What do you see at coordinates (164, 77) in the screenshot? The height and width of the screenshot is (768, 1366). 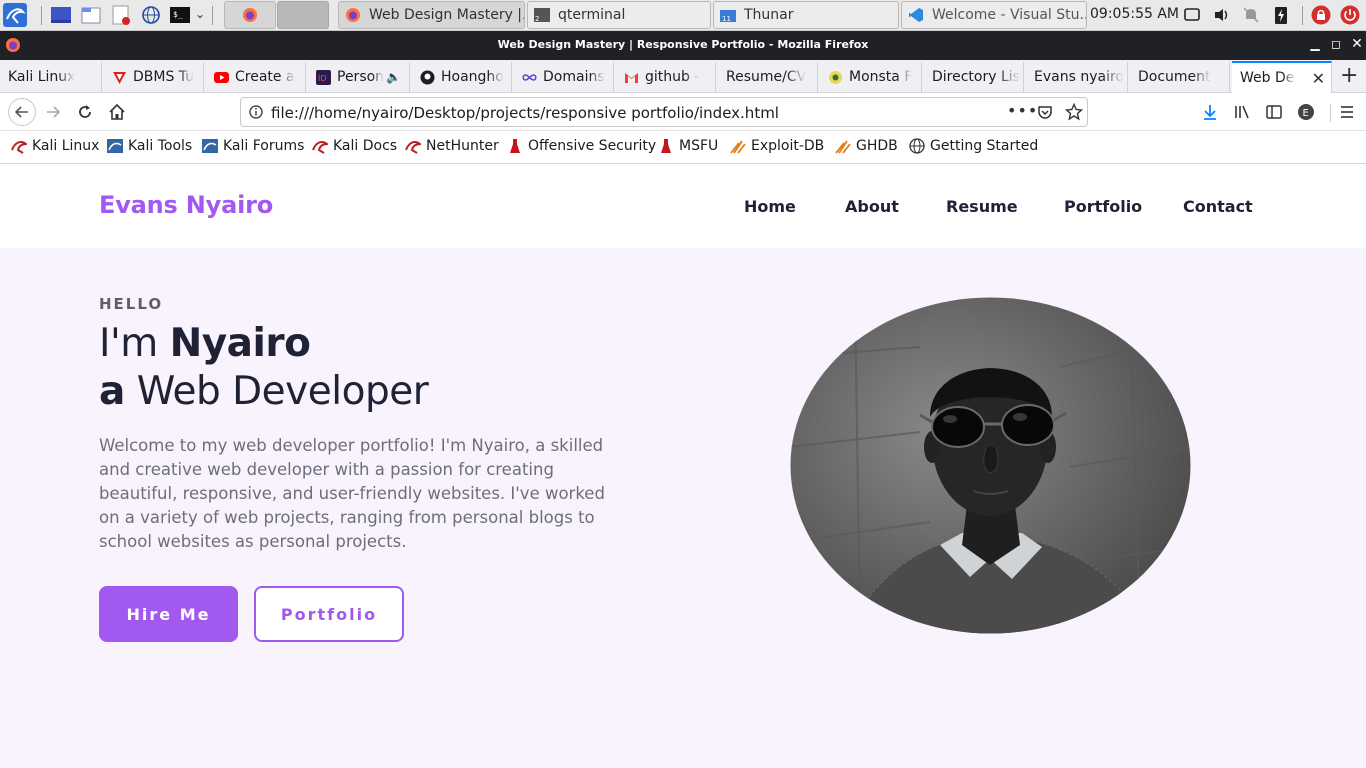 I see `tab-label: DBMS Tu` at bounding box center [164, 77].